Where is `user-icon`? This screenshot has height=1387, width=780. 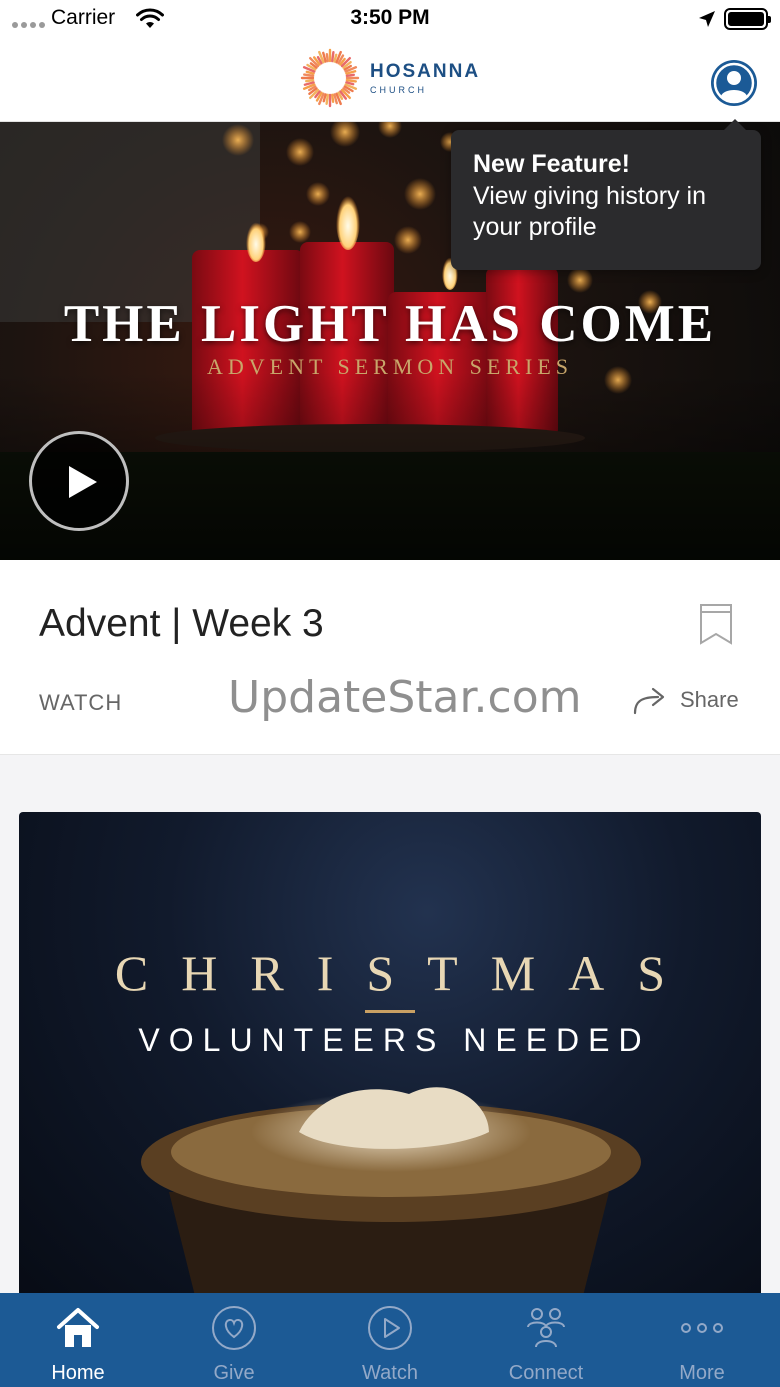
user-icon is located at coordinates (734, 83).